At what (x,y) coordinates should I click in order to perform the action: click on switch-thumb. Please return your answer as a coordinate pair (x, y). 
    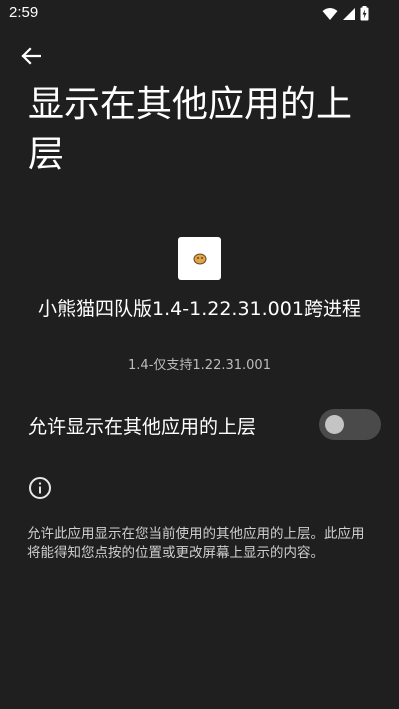
    Looking at the image, I should click on (334, 424).